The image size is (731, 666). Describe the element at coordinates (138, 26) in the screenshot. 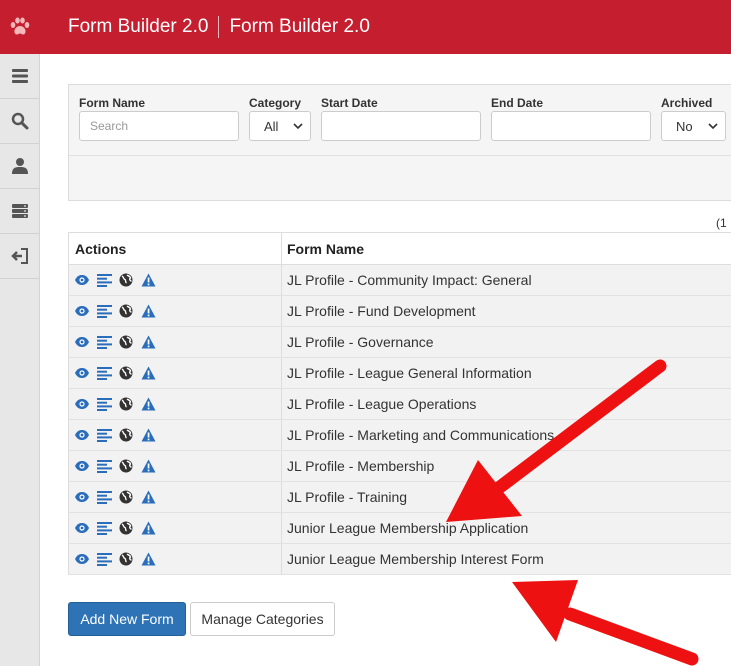

I see `app-name: Form Builder 2.0` at that location.